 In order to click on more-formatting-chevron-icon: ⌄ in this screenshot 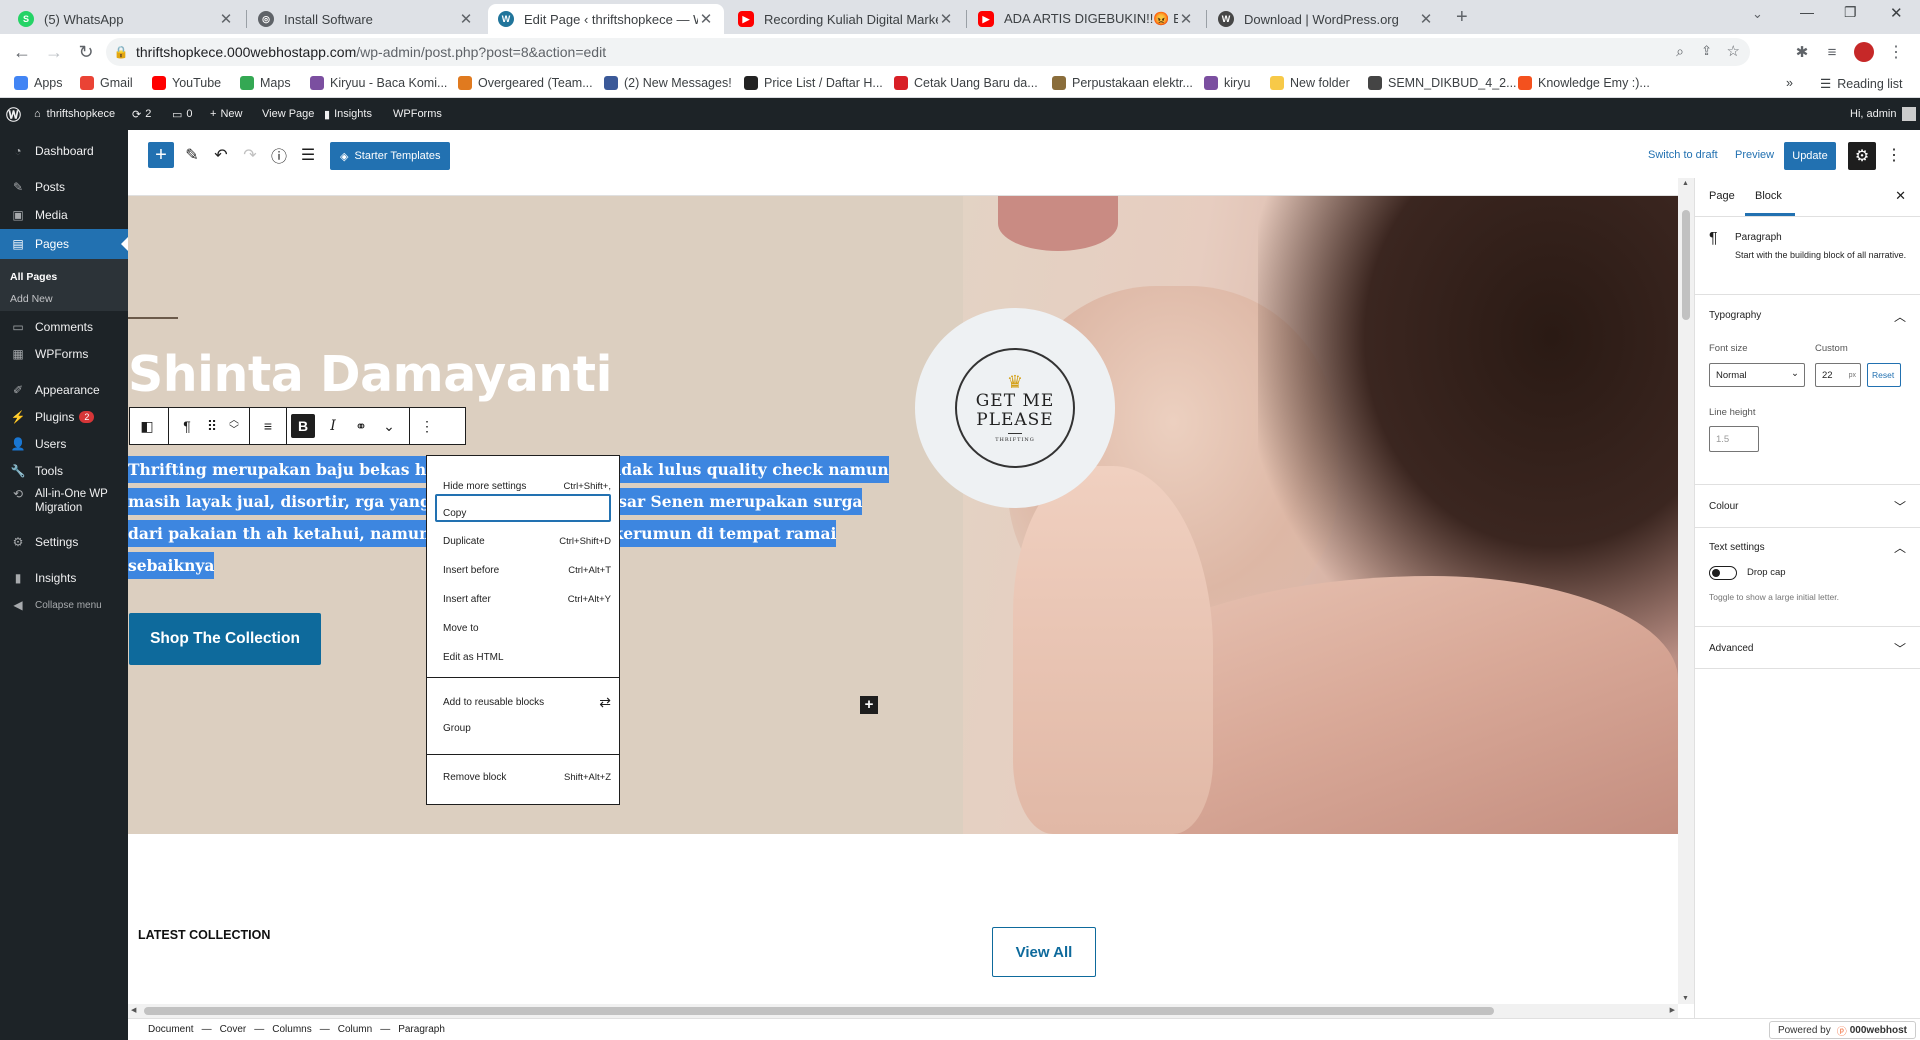, I will do `click(389, 426)`.